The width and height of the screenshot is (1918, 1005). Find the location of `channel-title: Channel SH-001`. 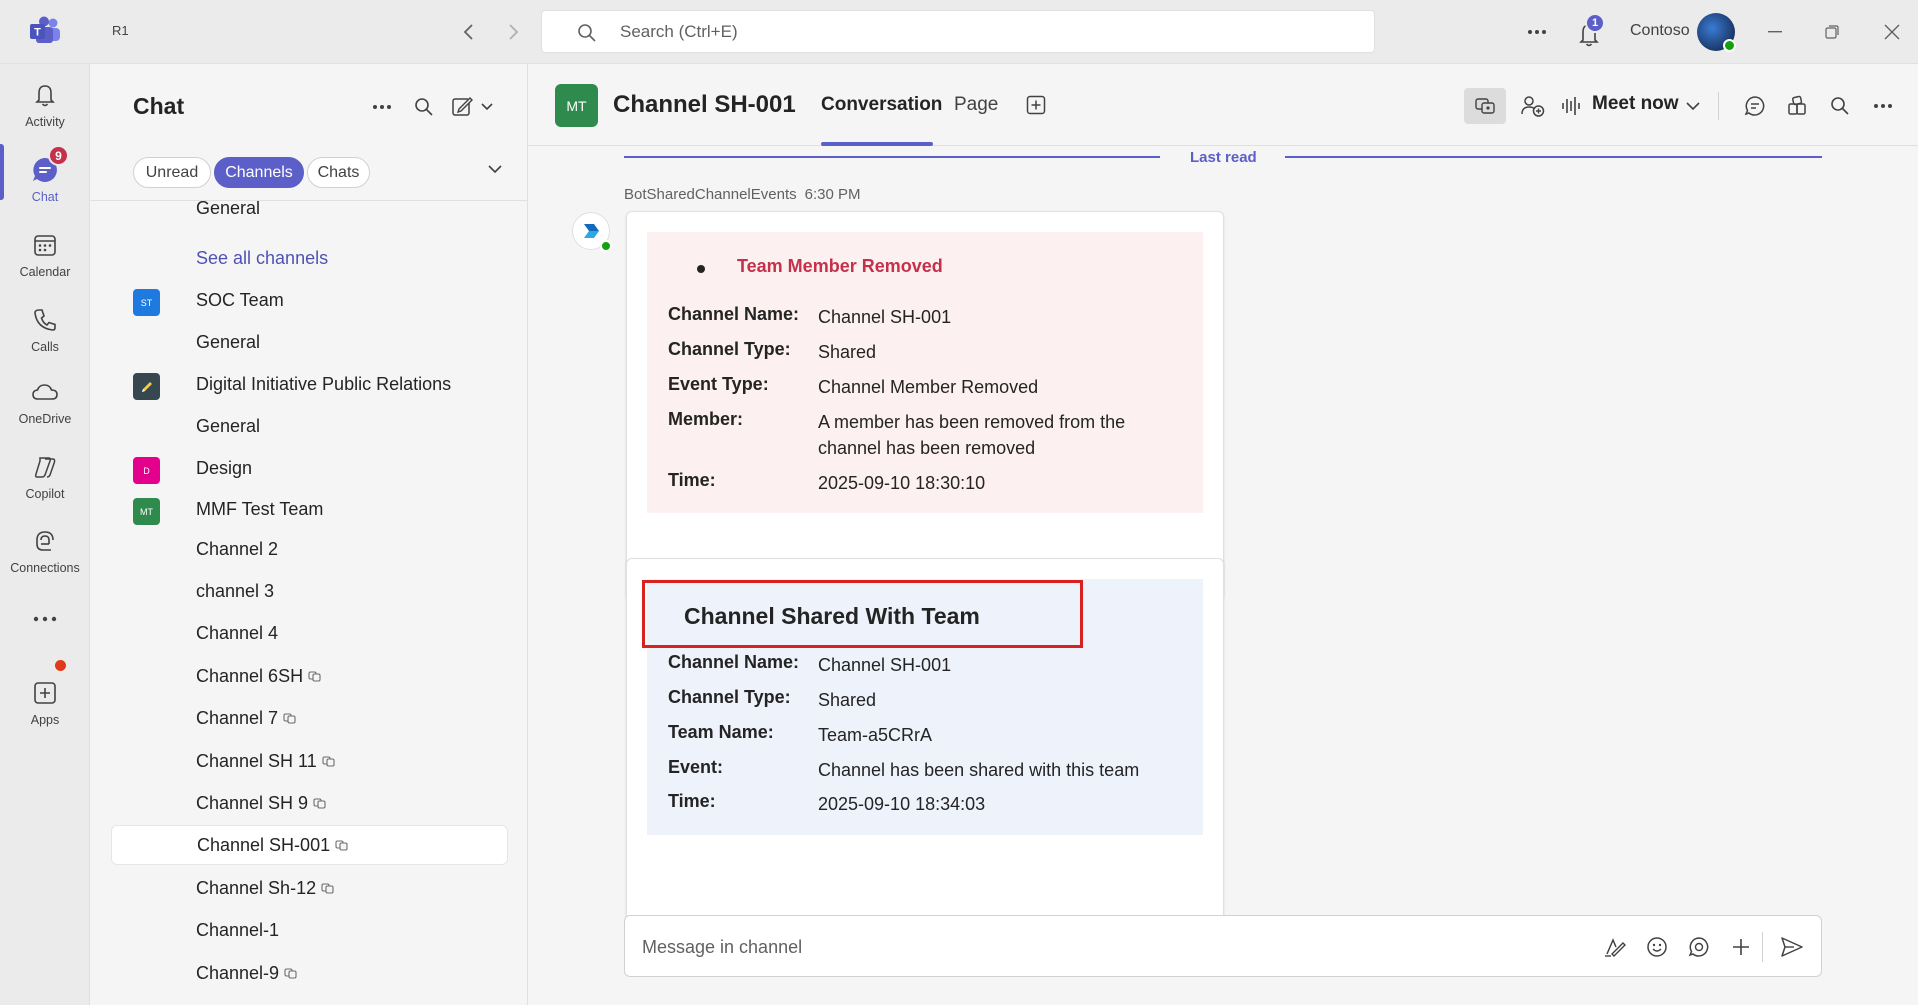

channel-title: Channel SH-001 is located at coordinates (704, 104).